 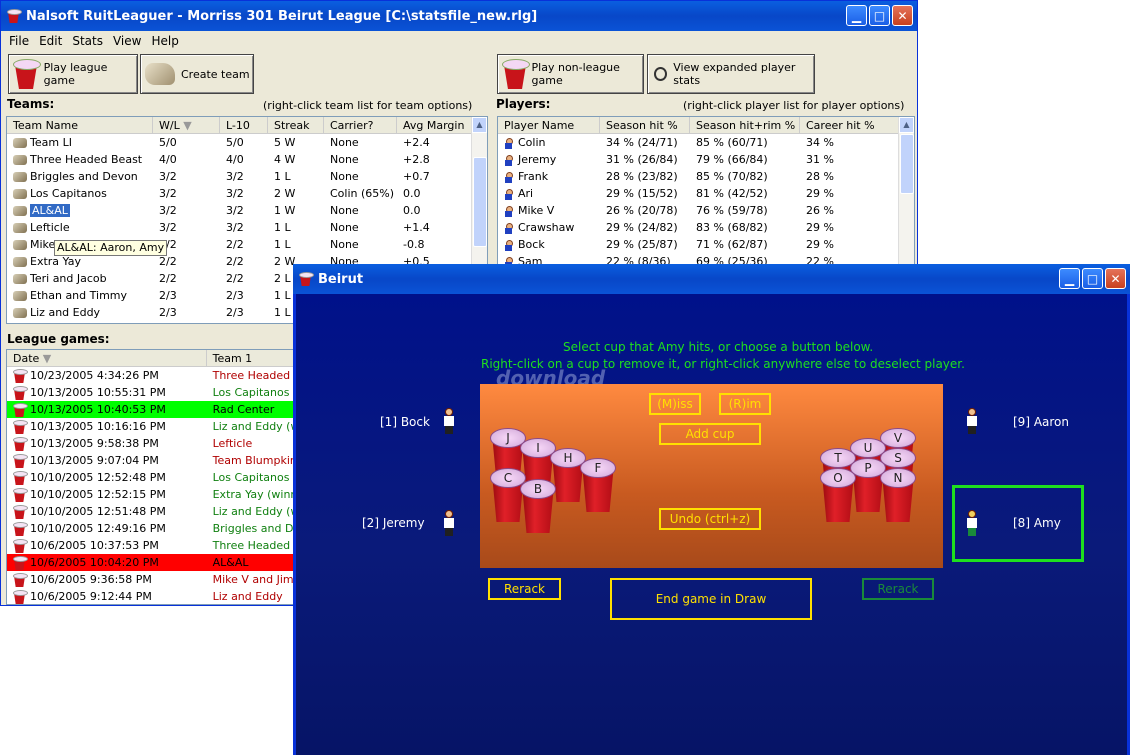 I want to click on rerack-right-button: Rerack, so click(x=898, y=589).